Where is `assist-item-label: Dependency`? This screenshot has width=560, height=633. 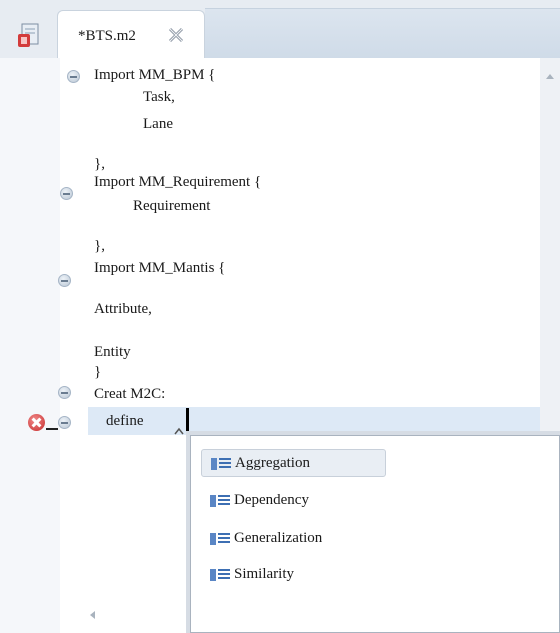 assist-item-label: Dependency is located at coordinates (271, 500).